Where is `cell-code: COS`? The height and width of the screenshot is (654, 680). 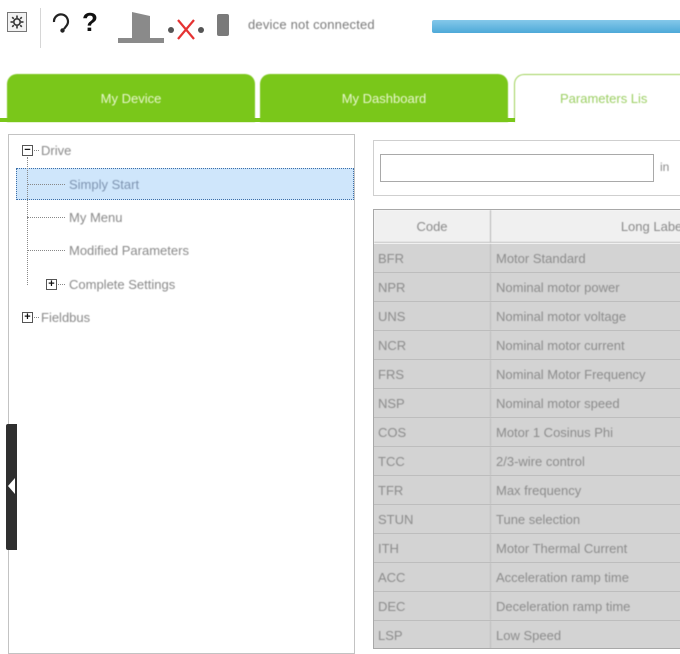 cell-code: COS is located at coordinates (432, 432).